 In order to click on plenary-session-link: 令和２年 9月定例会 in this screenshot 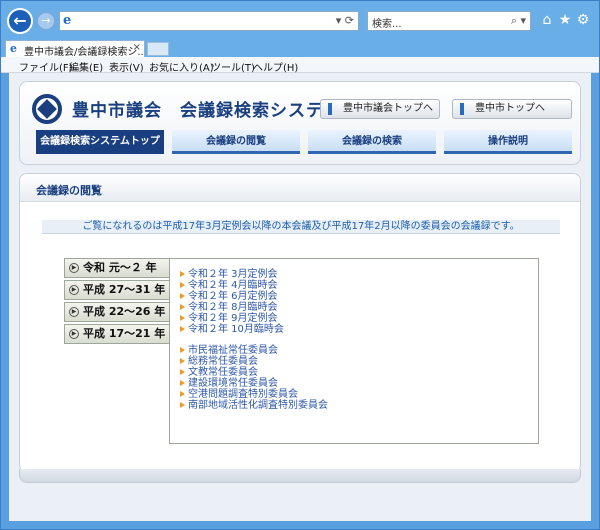, I will do `click(254, 318)`.